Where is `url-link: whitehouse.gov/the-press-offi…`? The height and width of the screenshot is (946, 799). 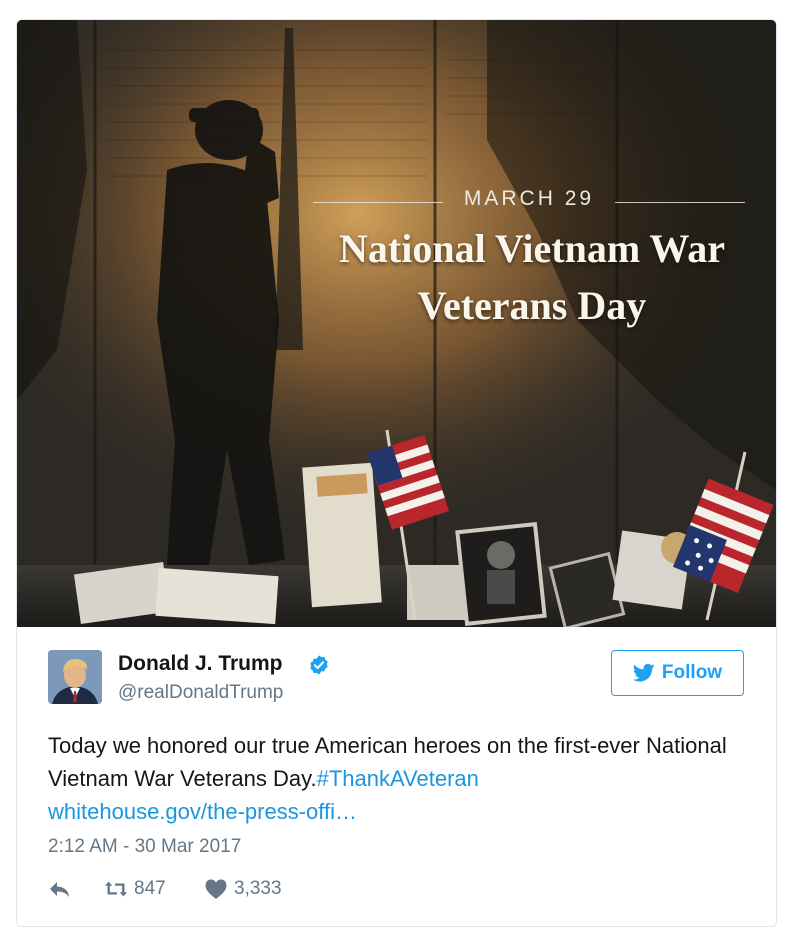
url-link: whitehouse.gov/the-press-offi… is located at coordinates (202, 811).